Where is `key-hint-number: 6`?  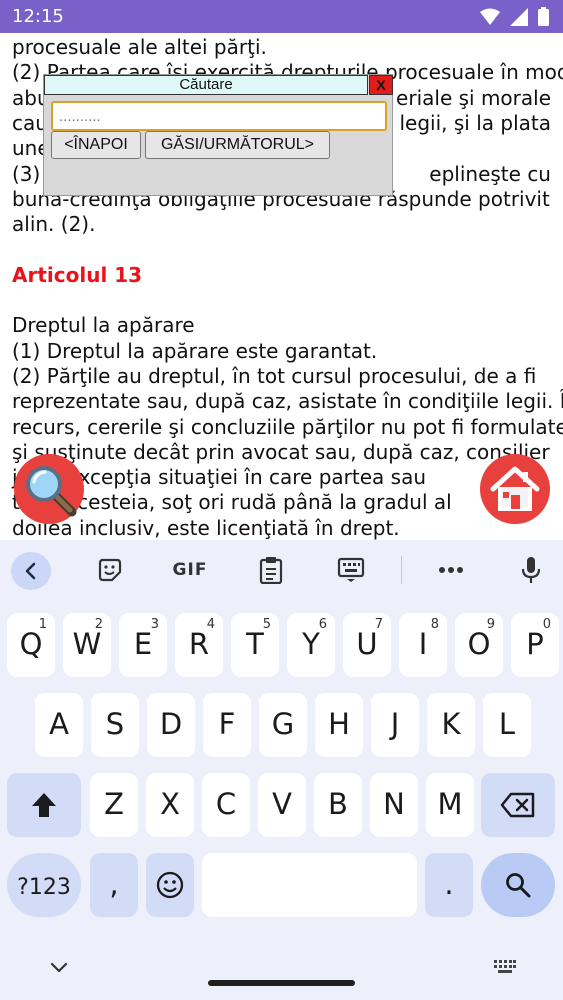
key-hint-number: 6 is located at coordinates (322, 624).